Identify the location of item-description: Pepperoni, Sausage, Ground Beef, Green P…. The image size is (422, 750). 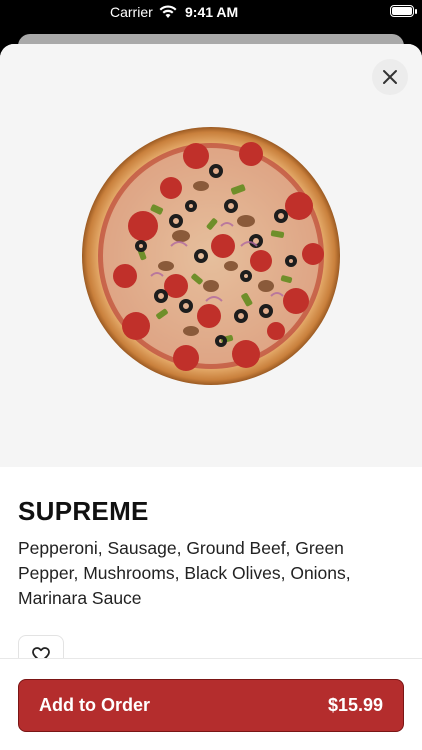
(184, 573).